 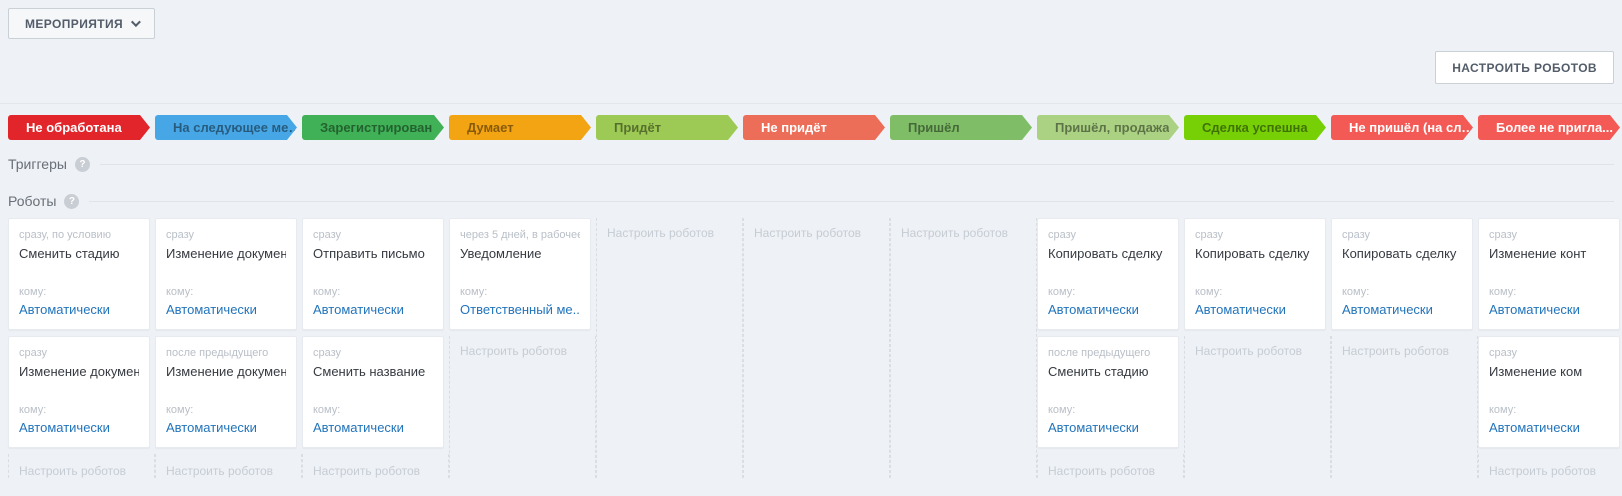 I want to click on stage-item-9: Сделка успешна, so click(x=1257, y=127).